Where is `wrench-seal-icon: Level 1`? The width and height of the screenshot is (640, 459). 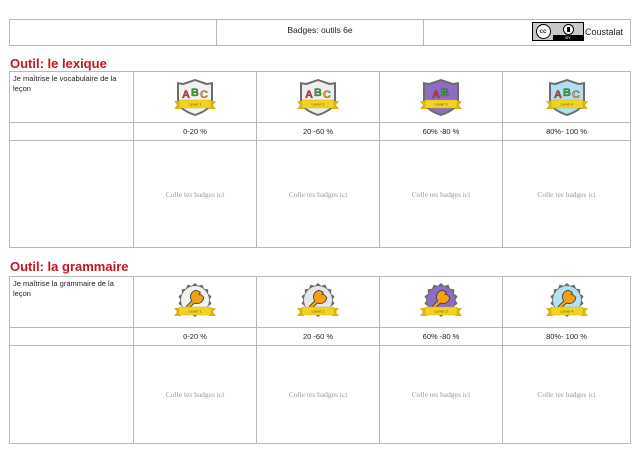 wrench-seal-icon: Level 1 is located at coordinates (195, 300).